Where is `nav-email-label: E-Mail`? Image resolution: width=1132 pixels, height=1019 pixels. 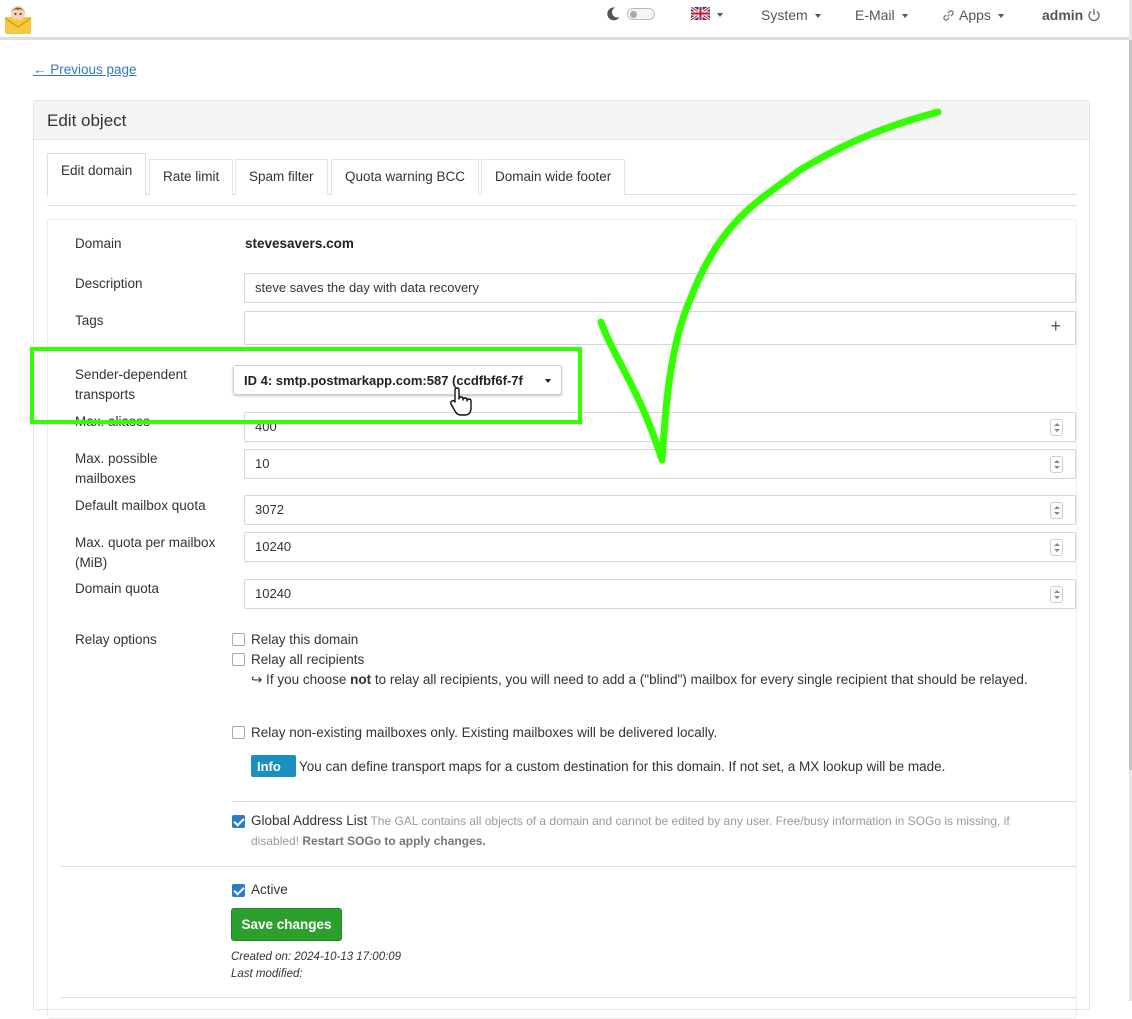 nav-email-label: E-Mail is located at coordinates (875, 15).